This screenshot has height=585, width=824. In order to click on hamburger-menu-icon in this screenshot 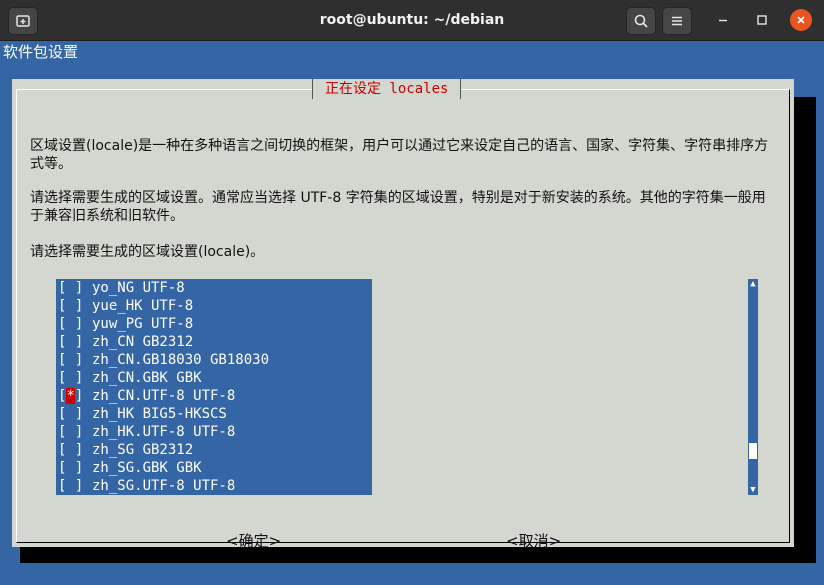, I will do `click(677, 21)`.